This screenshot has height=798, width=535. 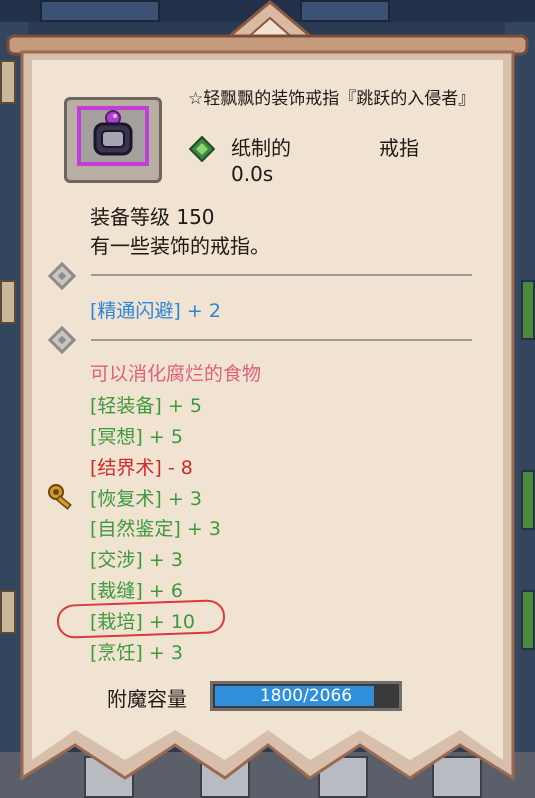 I want to click on material-gem-icon, so click(x=202, y=149).